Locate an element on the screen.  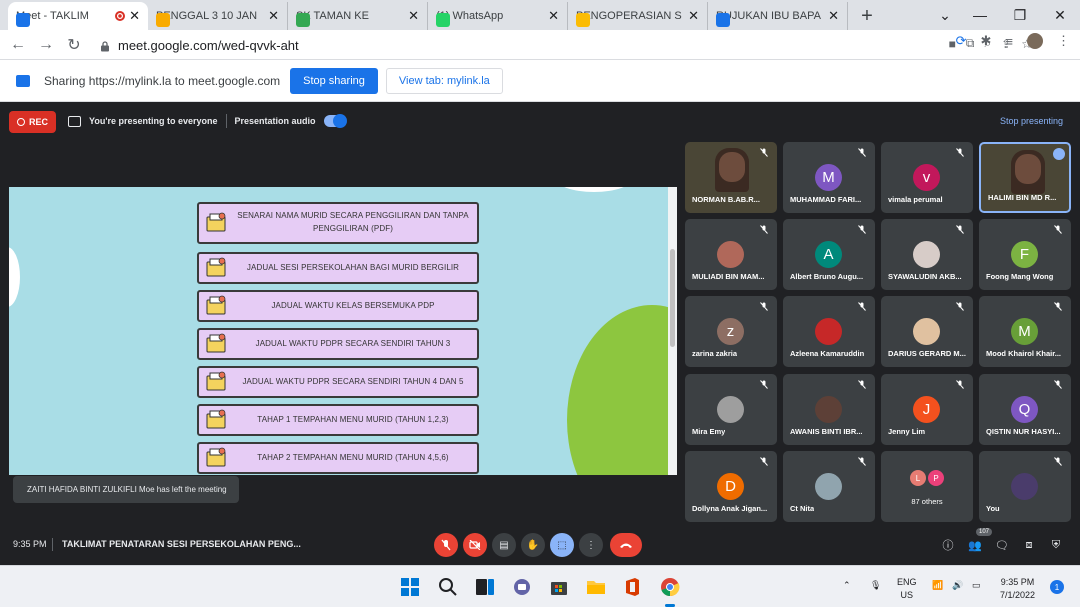
participant-tile: Azleena Kamaruddin is located at coordinates (829, 331).